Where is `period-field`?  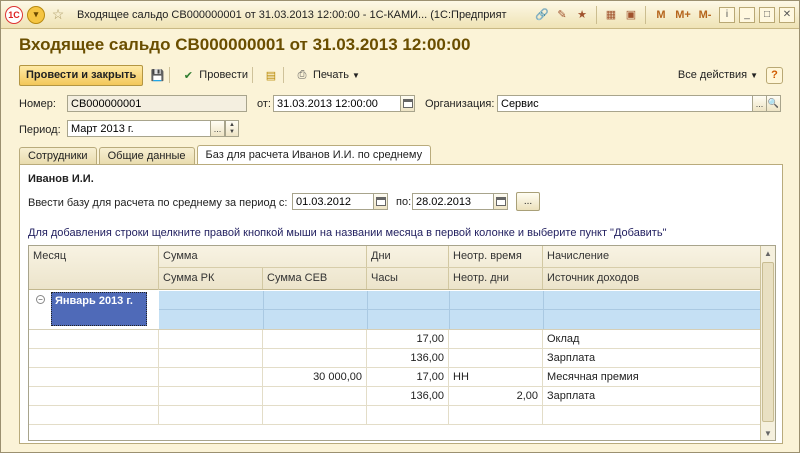
period-field is located at coordinates (139, 128).